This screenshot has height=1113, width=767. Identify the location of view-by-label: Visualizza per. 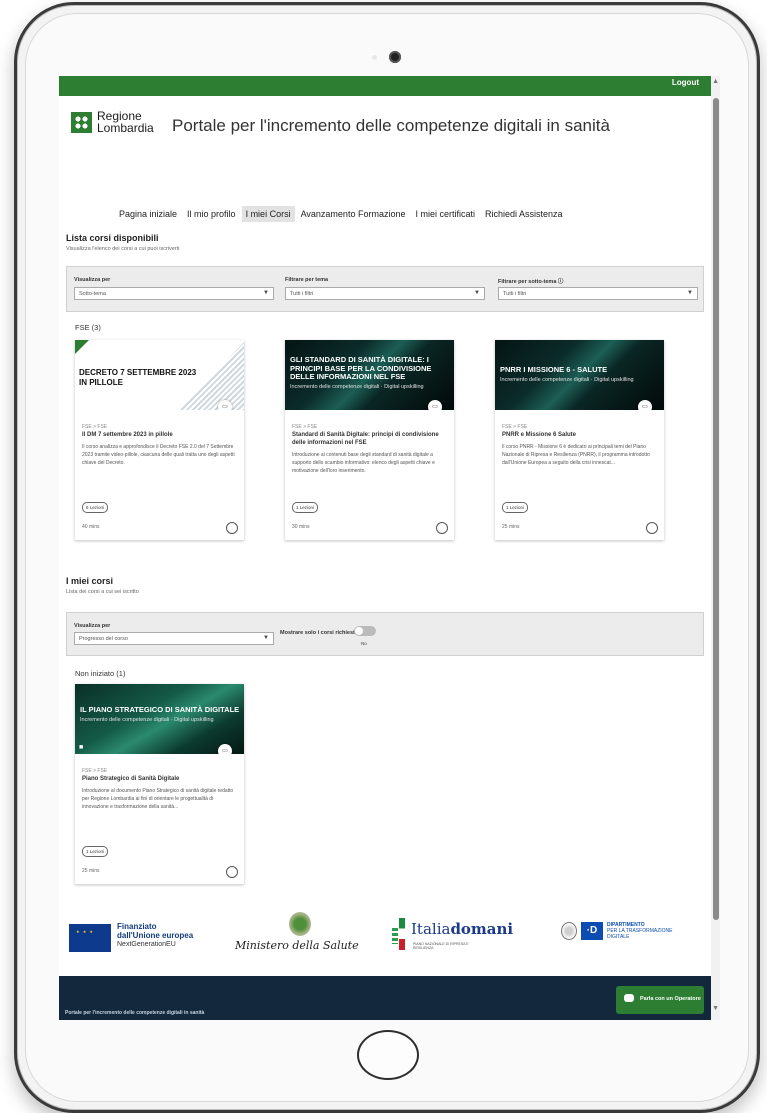
(92, 280).